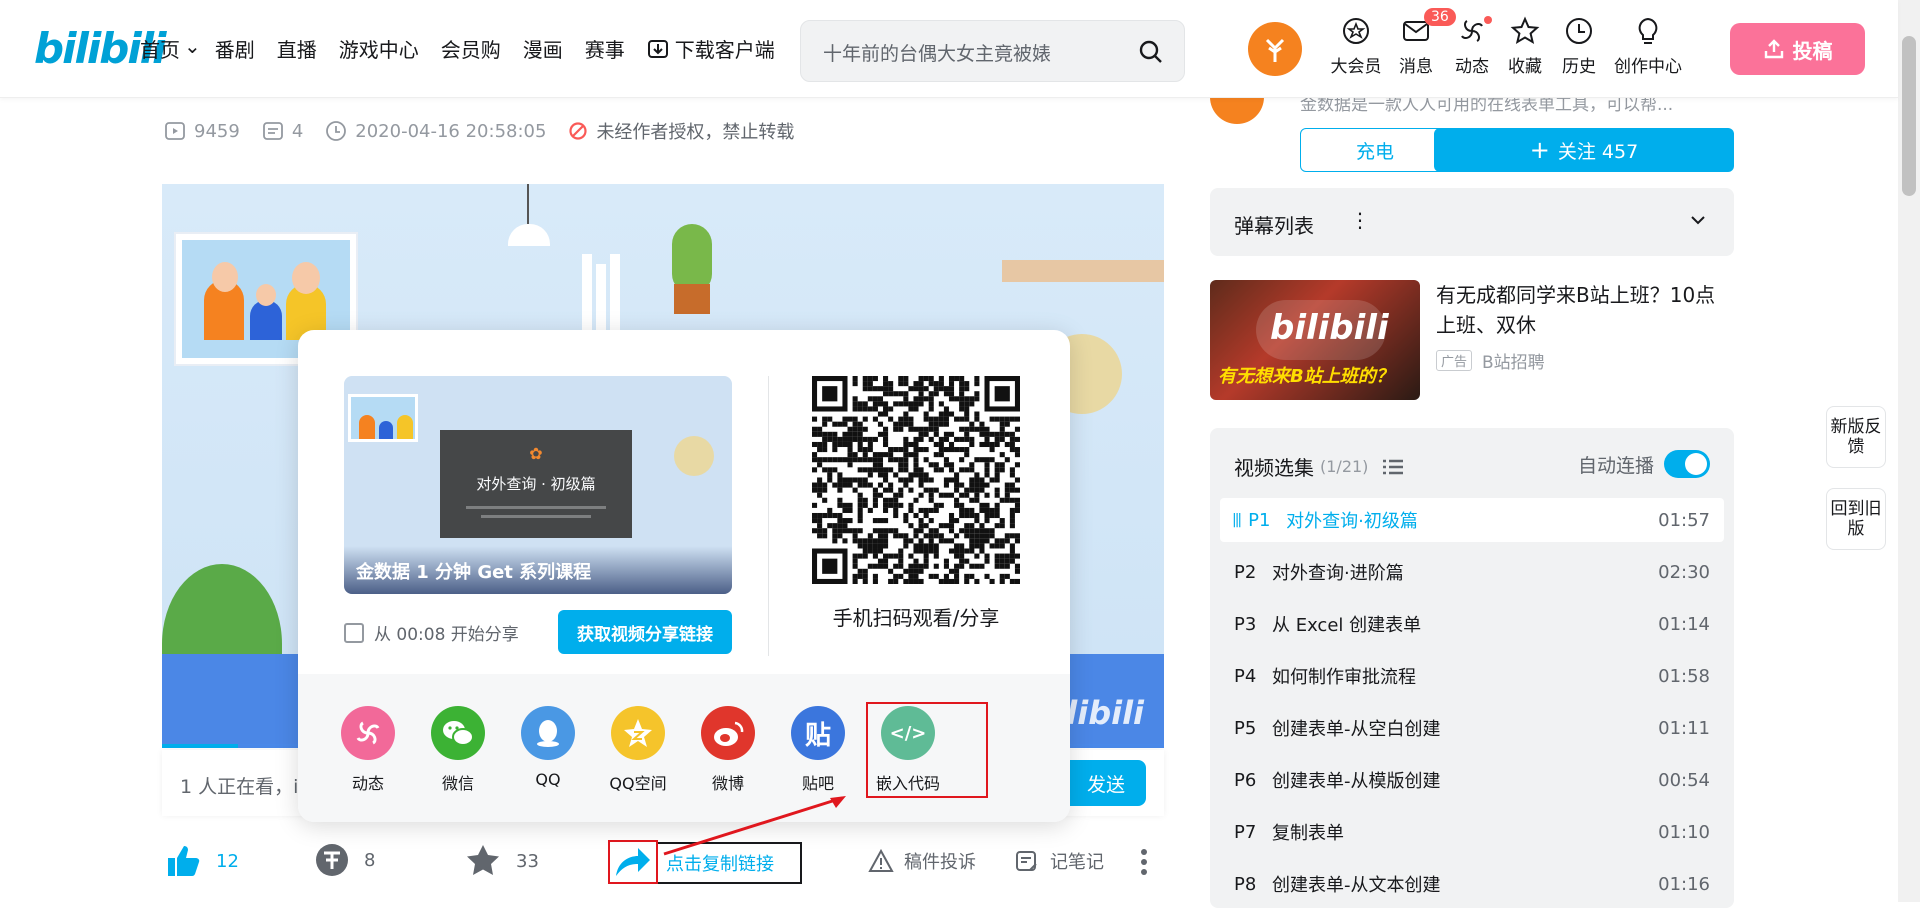 The height and width of the screenshot is (908, 1920). Describe the element at coordinates (1259, 520) in the screenshot. I see `ep-number: P1` at that location.